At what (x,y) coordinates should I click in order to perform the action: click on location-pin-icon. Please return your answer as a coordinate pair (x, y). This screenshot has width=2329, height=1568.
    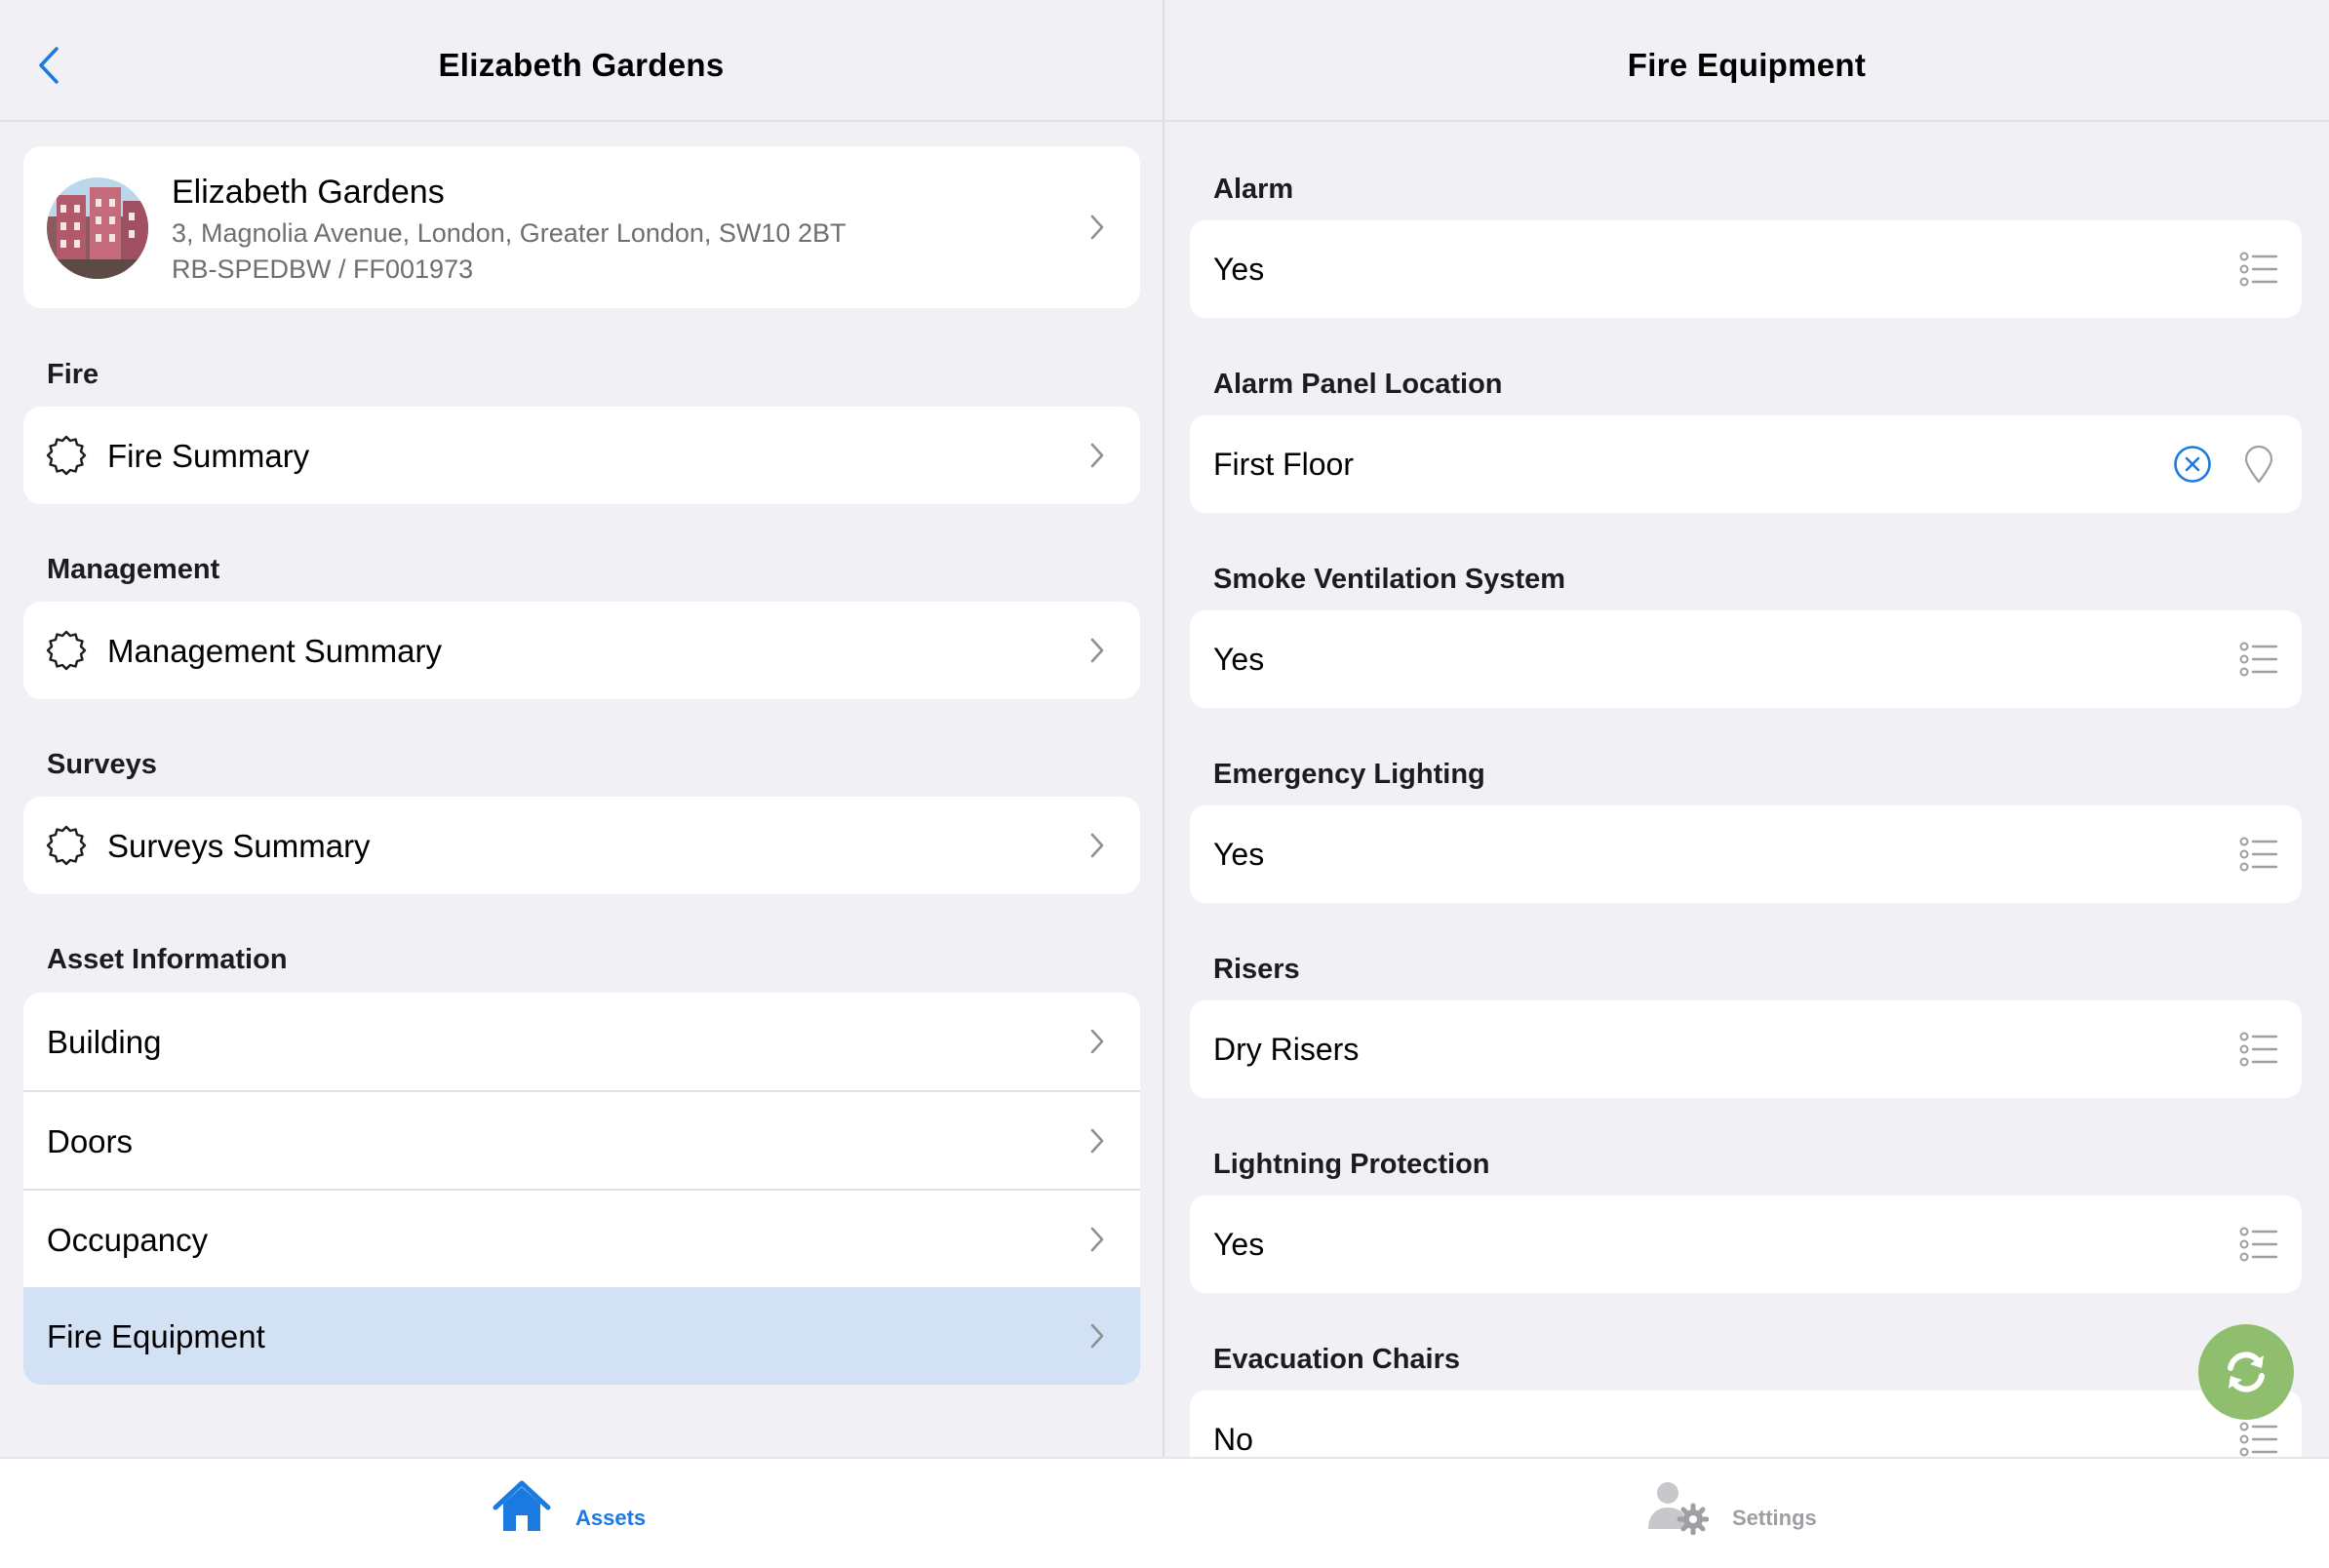
    Looking at the image, I should click on (2258, 464).